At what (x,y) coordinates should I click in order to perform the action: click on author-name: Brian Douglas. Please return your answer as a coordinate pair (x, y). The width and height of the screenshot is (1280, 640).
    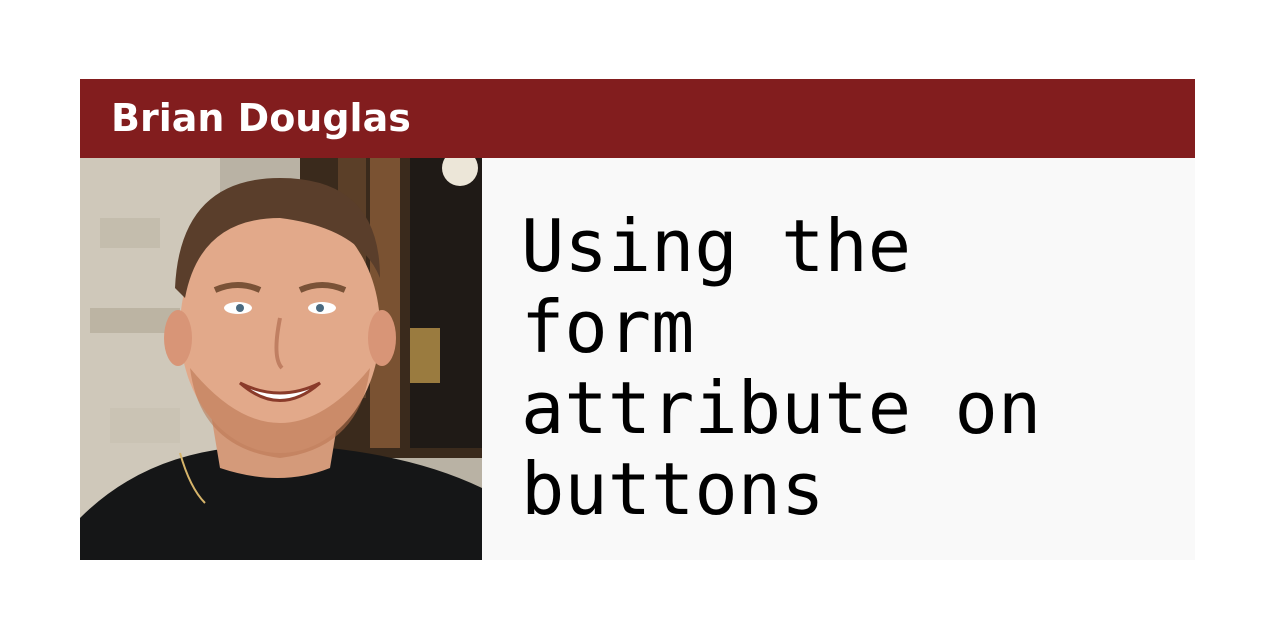
    Looking at the image, I should click on (261, 118).